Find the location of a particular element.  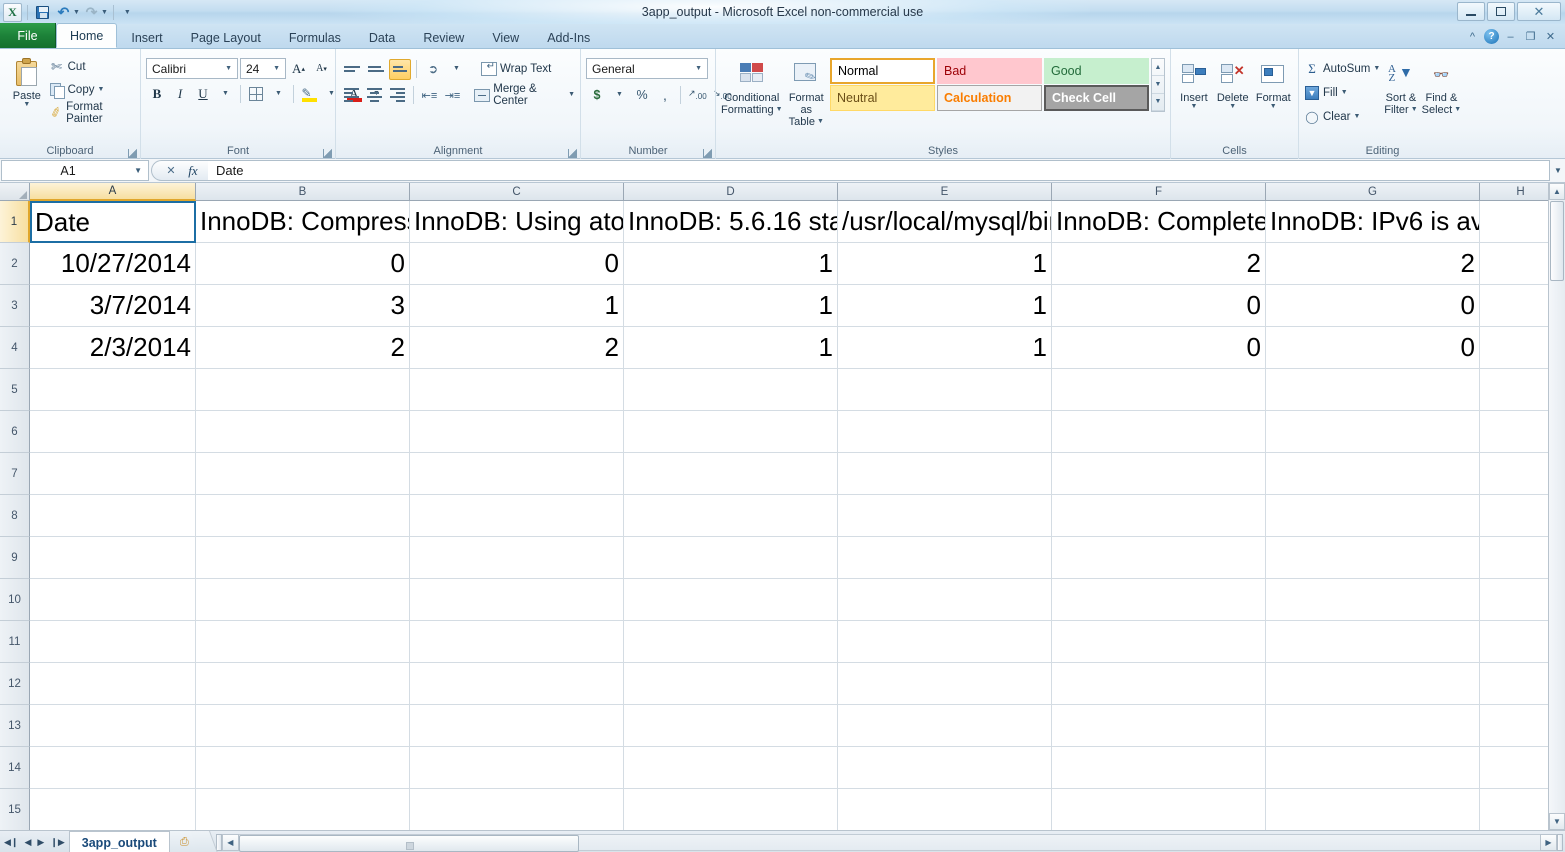

cell-E5 is located at coordinates (945, 390).